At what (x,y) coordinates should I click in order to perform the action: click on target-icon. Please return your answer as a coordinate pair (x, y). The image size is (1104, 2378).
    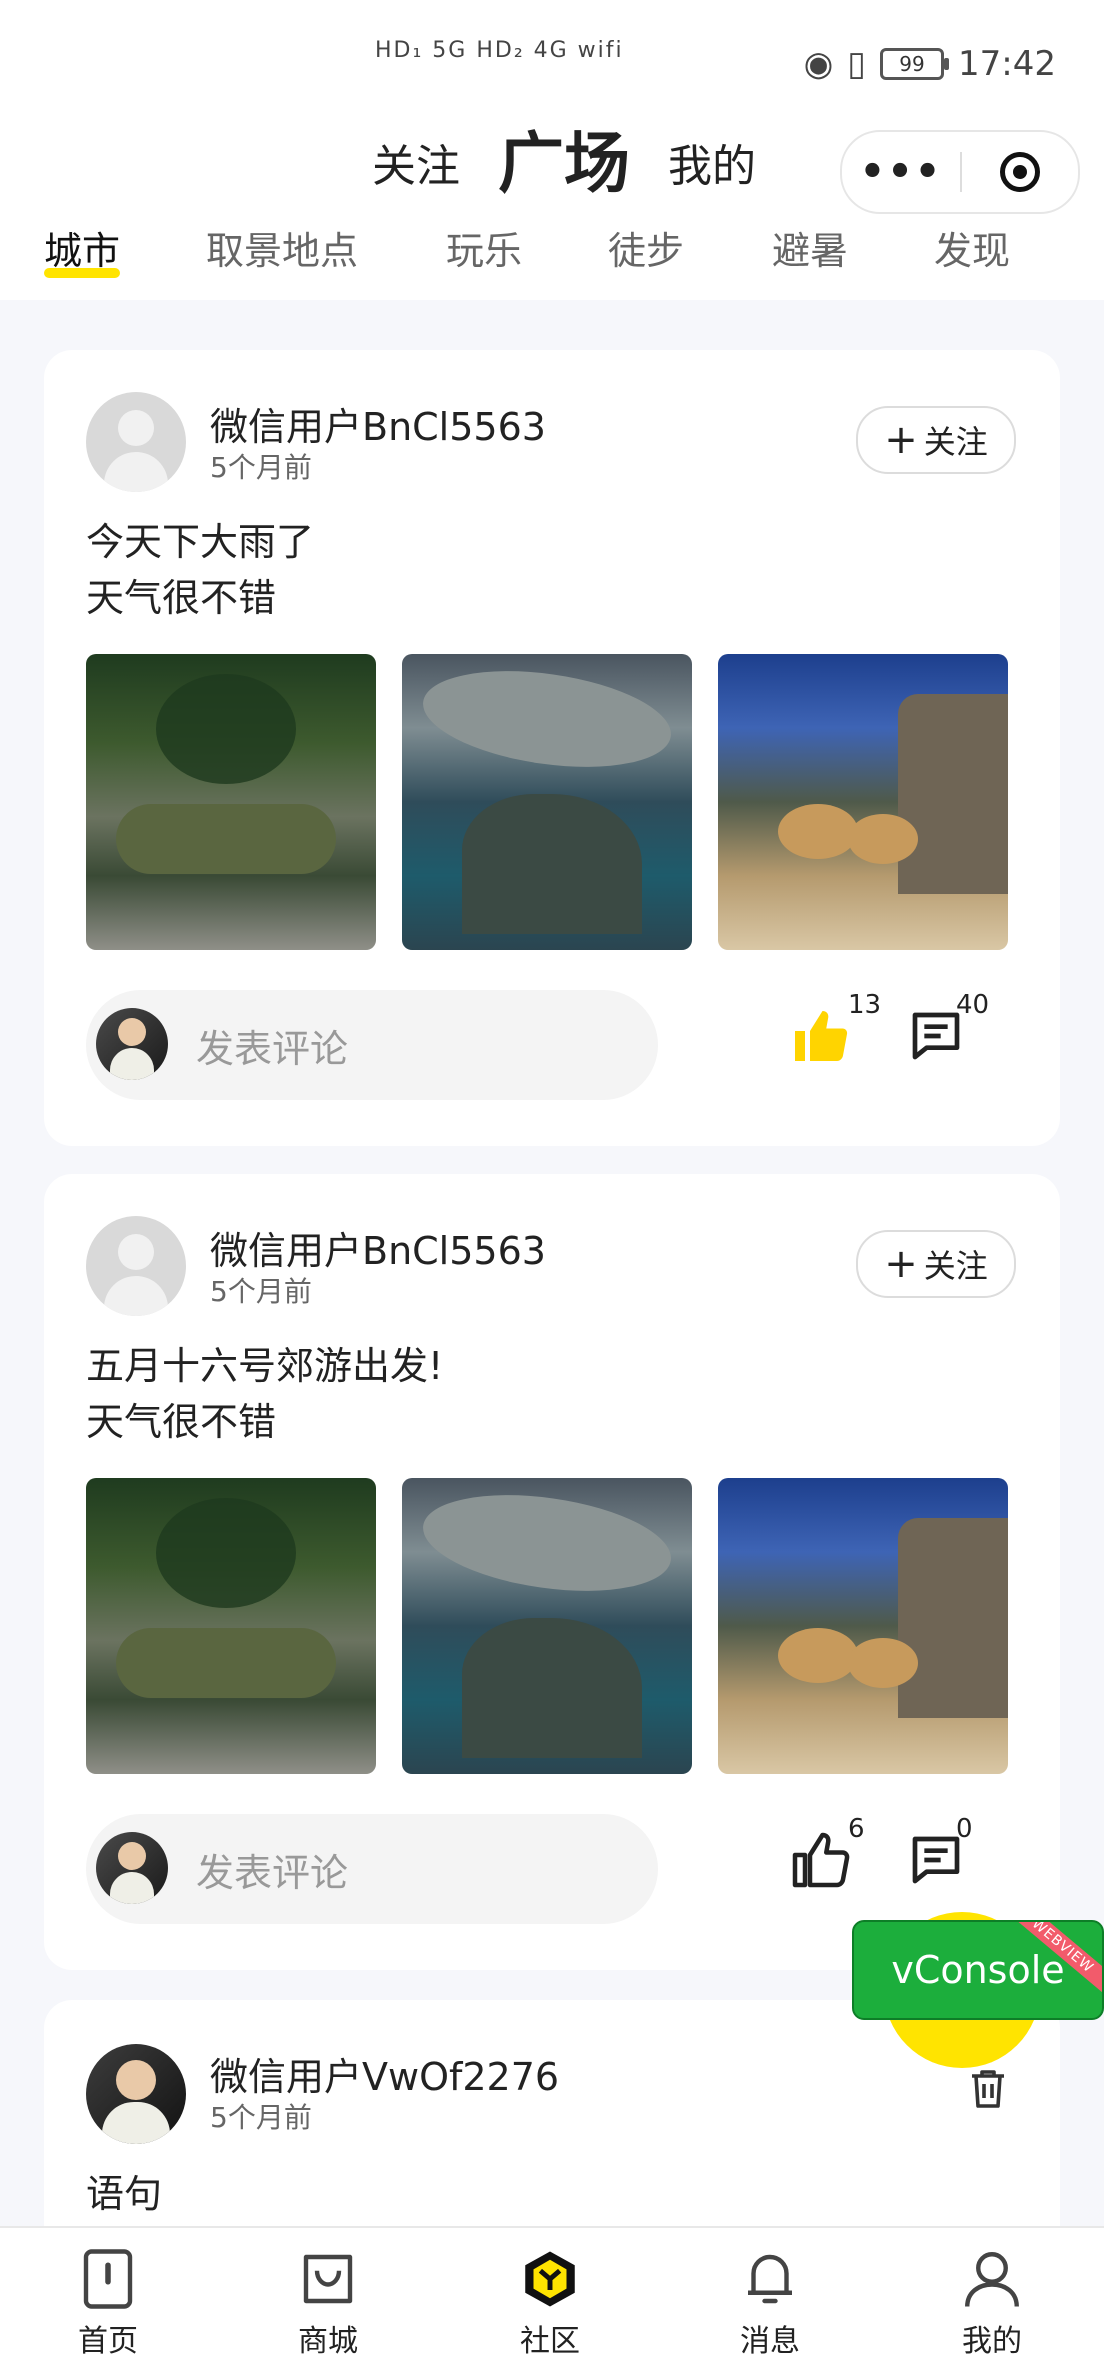
    Looking at the image, I should click on (1020, 172).